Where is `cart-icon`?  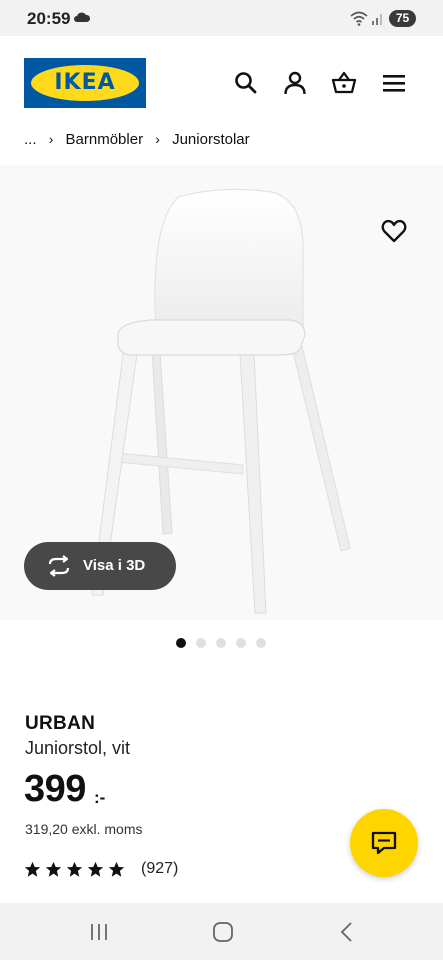 cart-icon is located at coordinates (344, 83).